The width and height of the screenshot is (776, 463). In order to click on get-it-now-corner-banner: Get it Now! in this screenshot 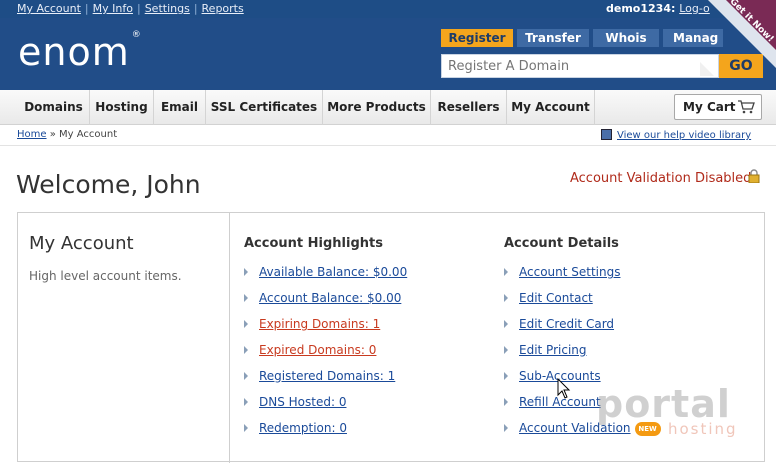, I will do `click(738, 38)`.